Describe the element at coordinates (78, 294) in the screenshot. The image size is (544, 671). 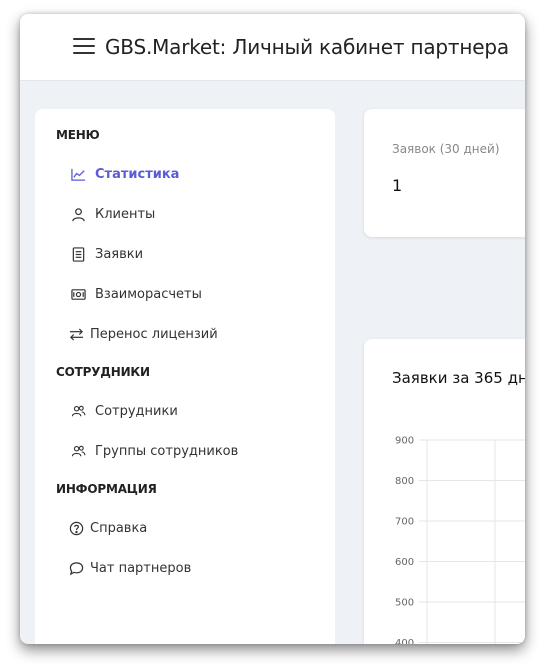
I see `money-icon` at that location.